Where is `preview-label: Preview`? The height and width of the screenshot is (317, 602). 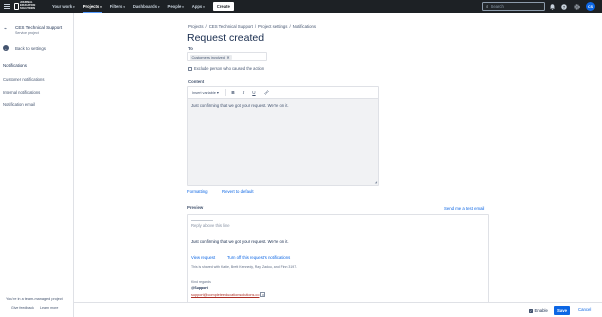
preview-label: Preview is located at coordinates (195, 207).